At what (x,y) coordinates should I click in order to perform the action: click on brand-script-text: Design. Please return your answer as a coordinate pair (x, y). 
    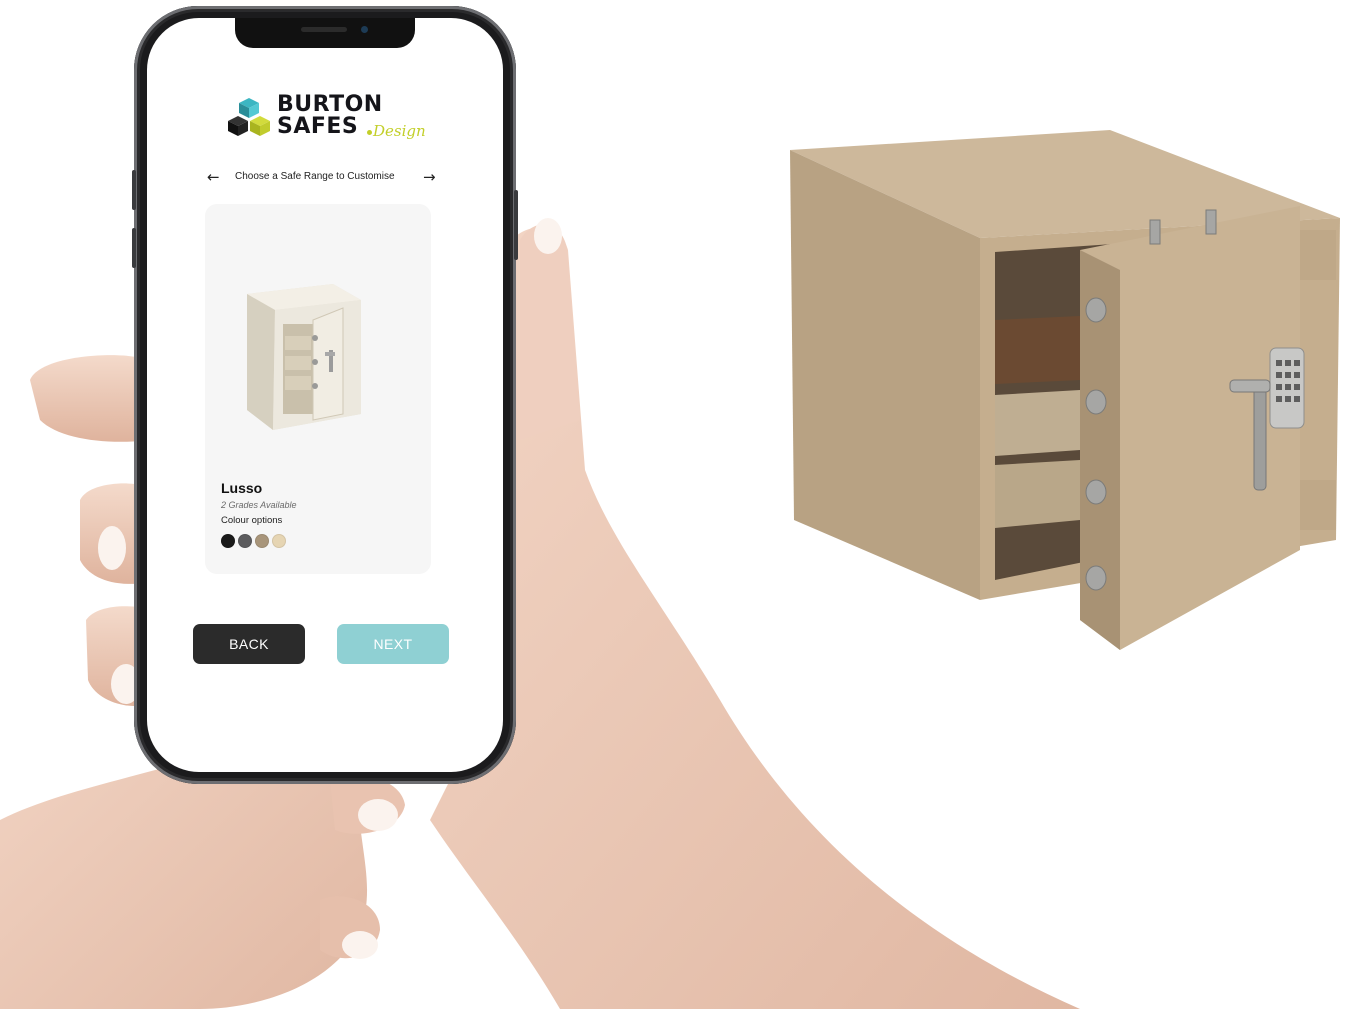
    Looking at the image, I should click on (399, 131).